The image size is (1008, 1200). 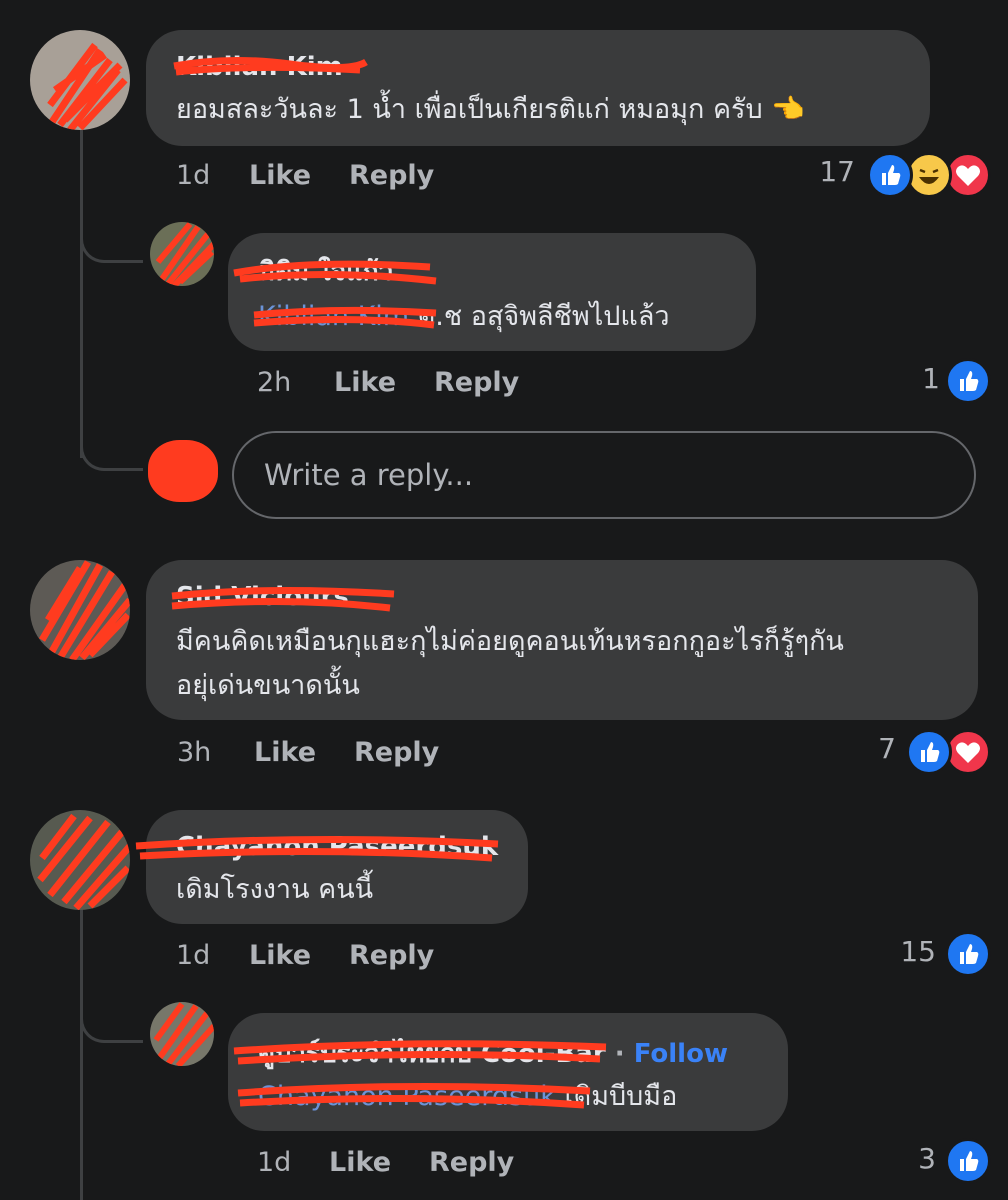 I want to click on comment-author: Kiblian Kim, so click(x=259, y=67).